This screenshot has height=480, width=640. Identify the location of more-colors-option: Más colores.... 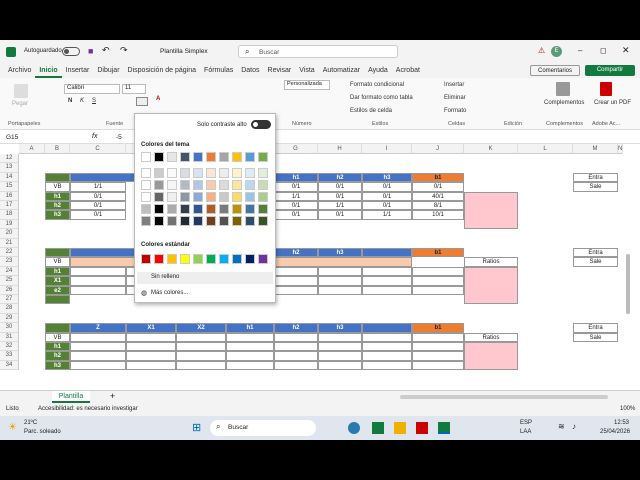
(169, 293).